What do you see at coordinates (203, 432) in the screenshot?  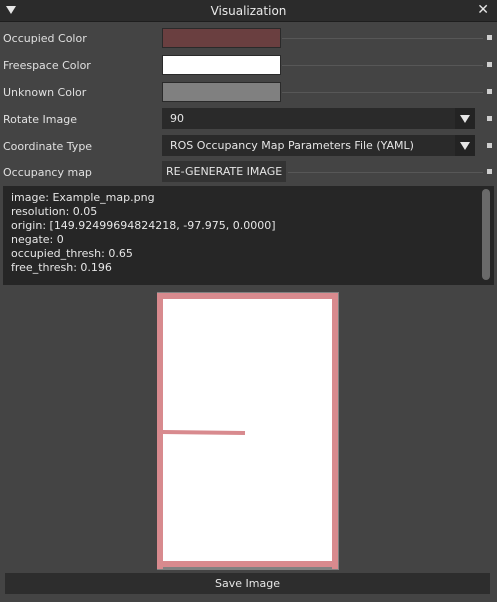 I see `map-wall-interior` at bounding box center [203, 432].